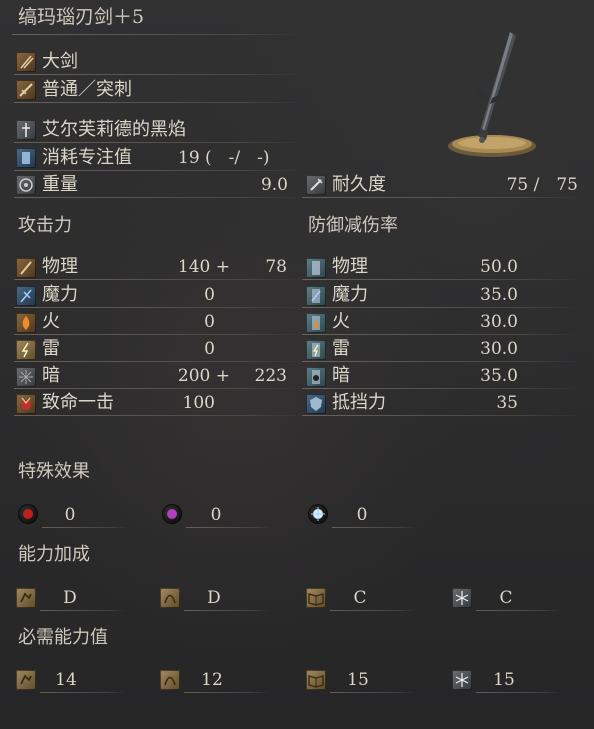  I want to click on defense-label: 火, so click(341, 321).